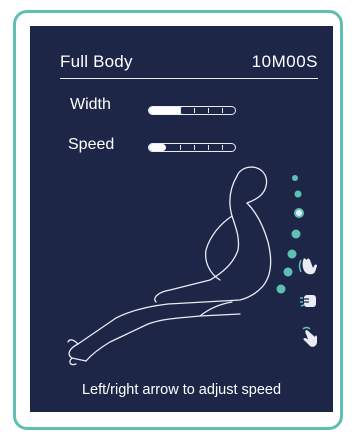 The height and width of the screenshot is (441, 361). I want to click on tapping-hand-icon, so click(309, 301).